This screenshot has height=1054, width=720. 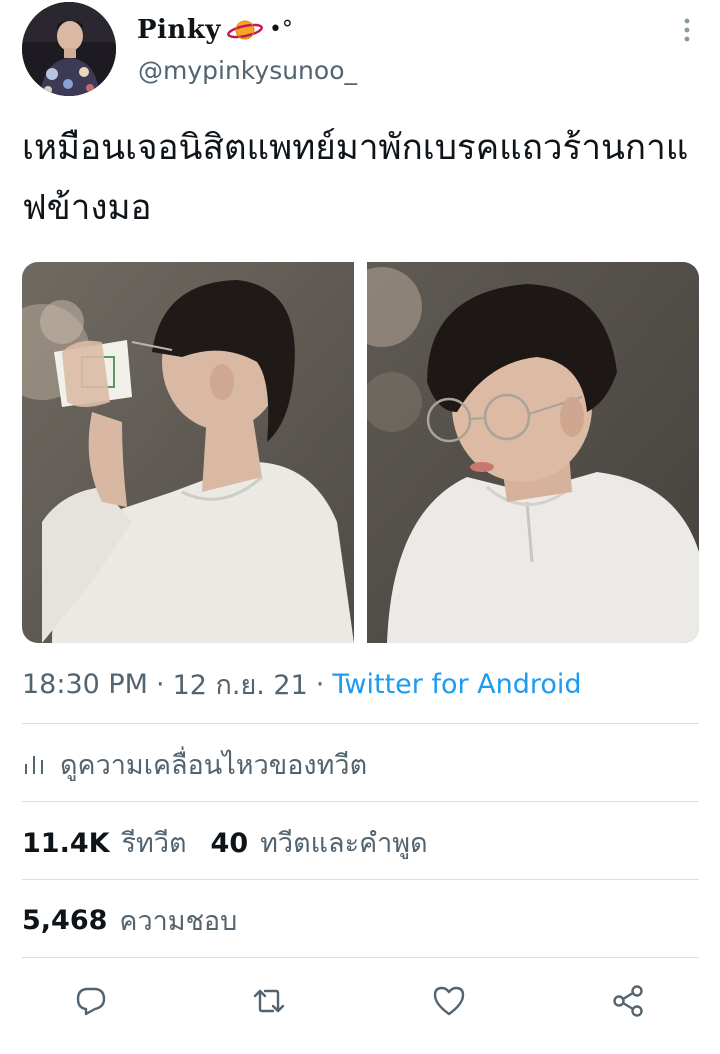 I want to click on likes-label: ความชอบ, so click(x=178, y=921).